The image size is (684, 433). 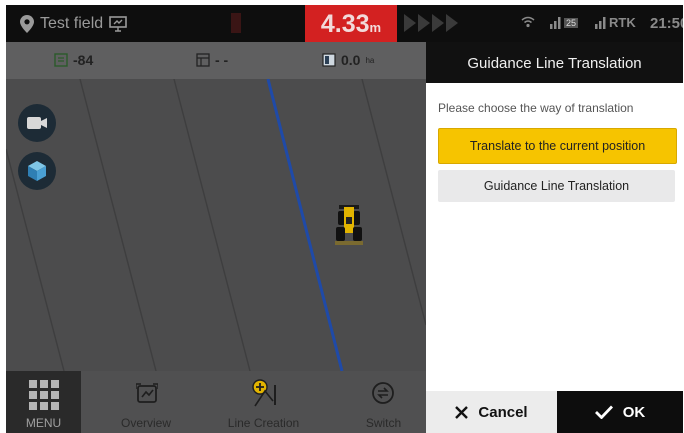 What do you see at coordinates (236, 23) in the screenshot?
I see `warning-marker` at bounding box center [236, 23].